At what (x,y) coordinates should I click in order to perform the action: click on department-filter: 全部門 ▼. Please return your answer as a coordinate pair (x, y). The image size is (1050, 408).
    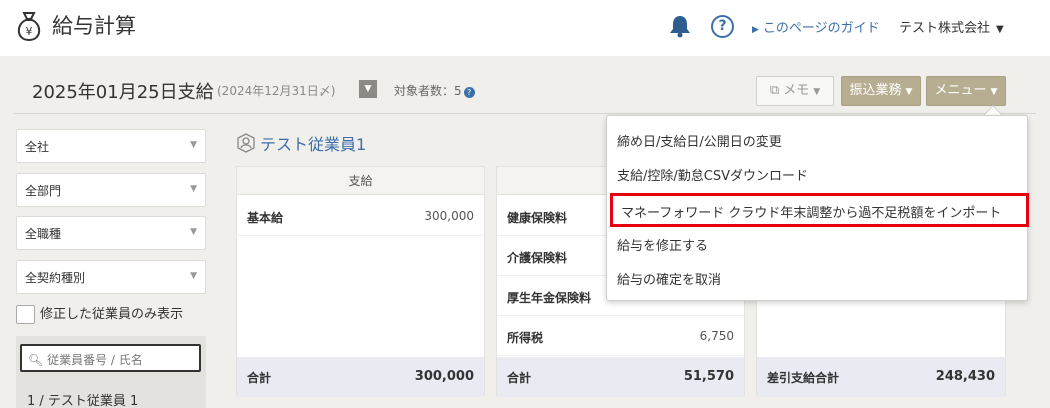
    Looking at the image, I should click on (111, 190).